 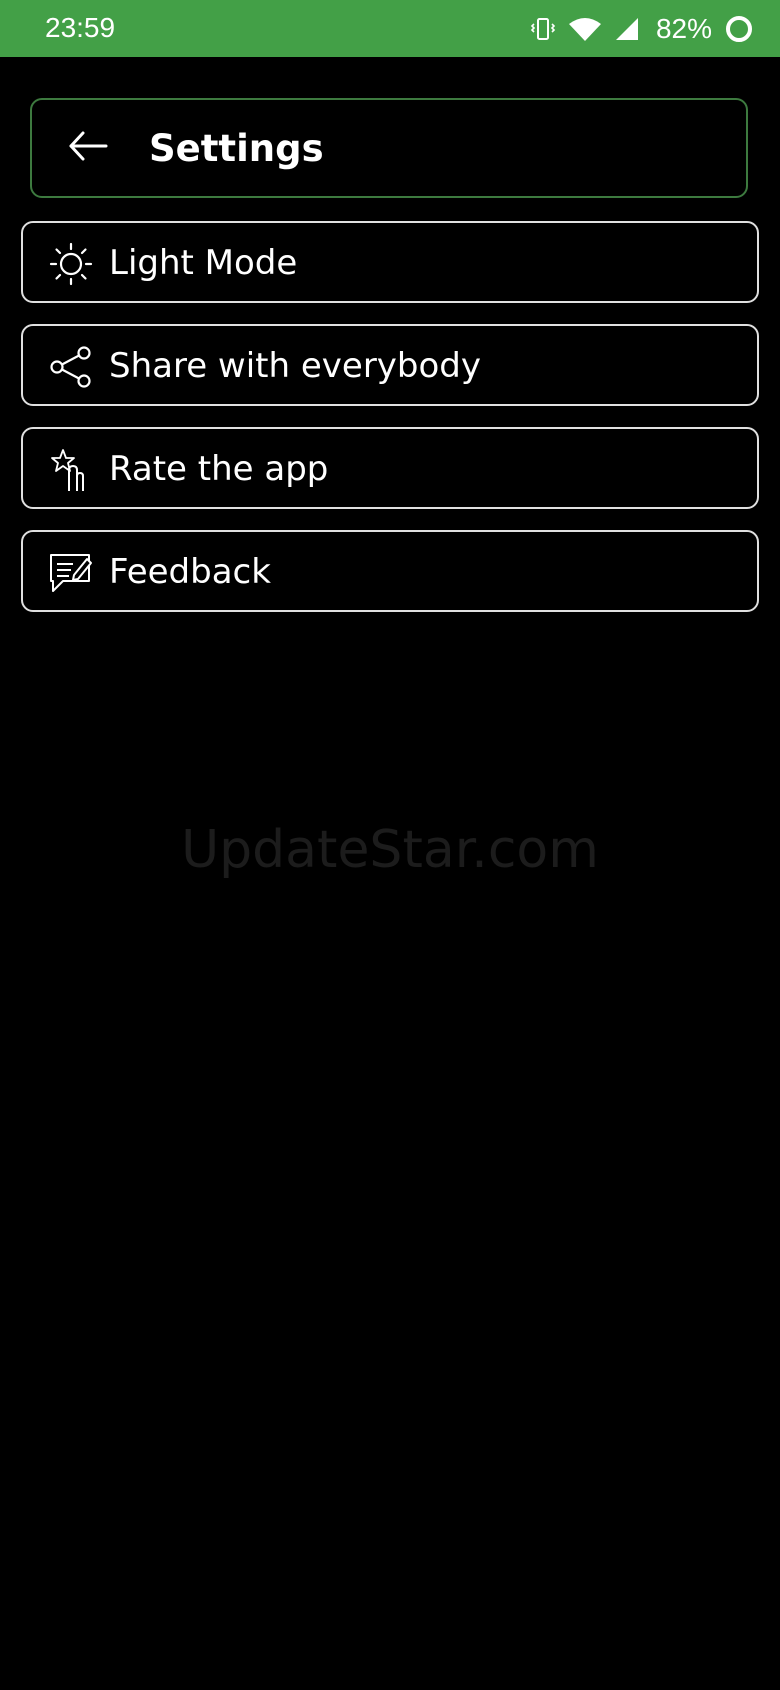 I want to click on status-icons: 82%, so click(x=642, y=29).